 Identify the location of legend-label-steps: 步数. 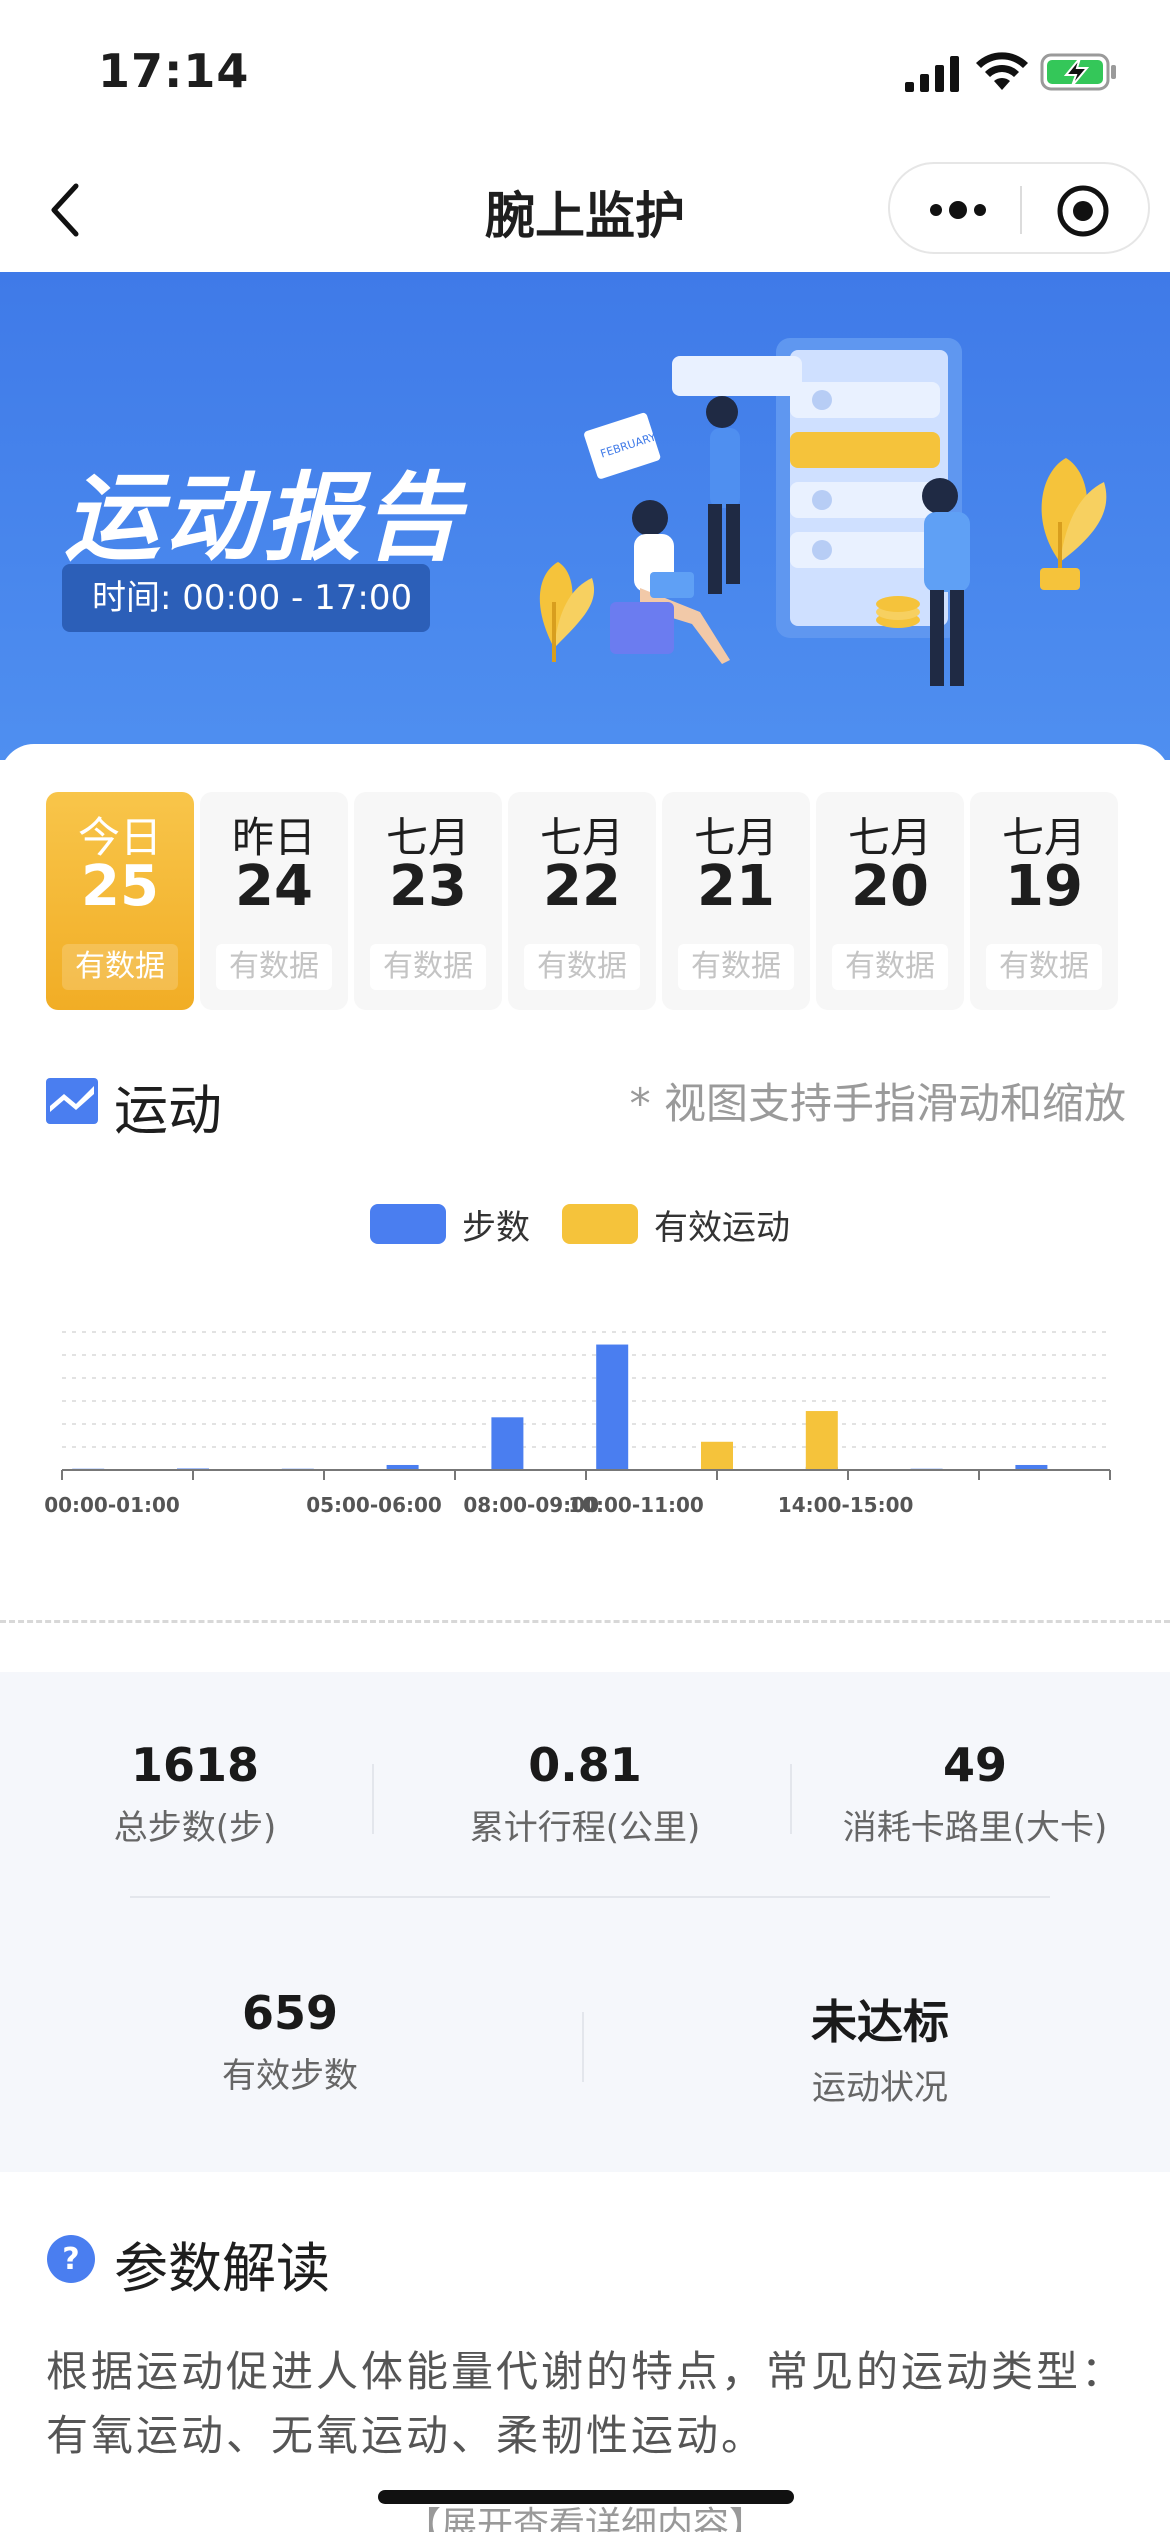
(496, 1228).